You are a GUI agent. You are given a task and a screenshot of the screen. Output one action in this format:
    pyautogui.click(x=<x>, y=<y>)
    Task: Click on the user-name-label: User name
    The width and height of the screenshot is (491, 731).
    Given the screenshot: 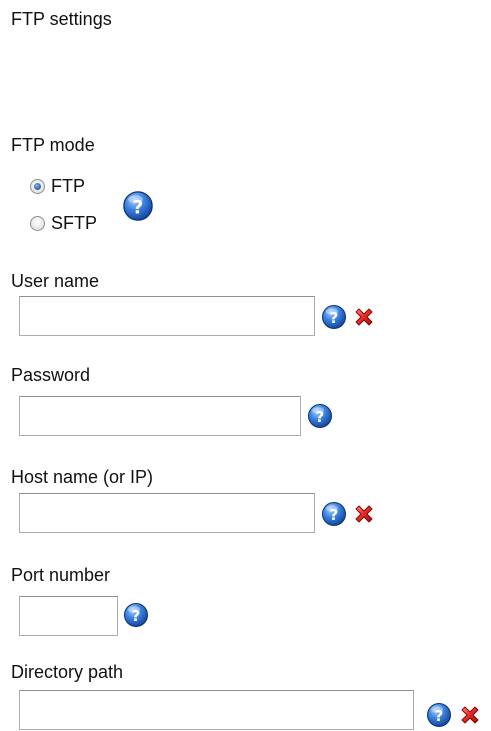 What is the action you would take?
    pyautogui.click(x=55, y=281)
    